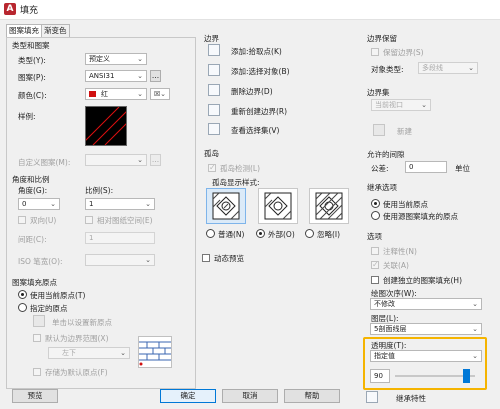 The height and width of the screenshot is (409, 500). Describe the element at coordinates (260, 71) in the screenshot. I see `add-select-objects-button: 添加:选择对象(B)` at that location.